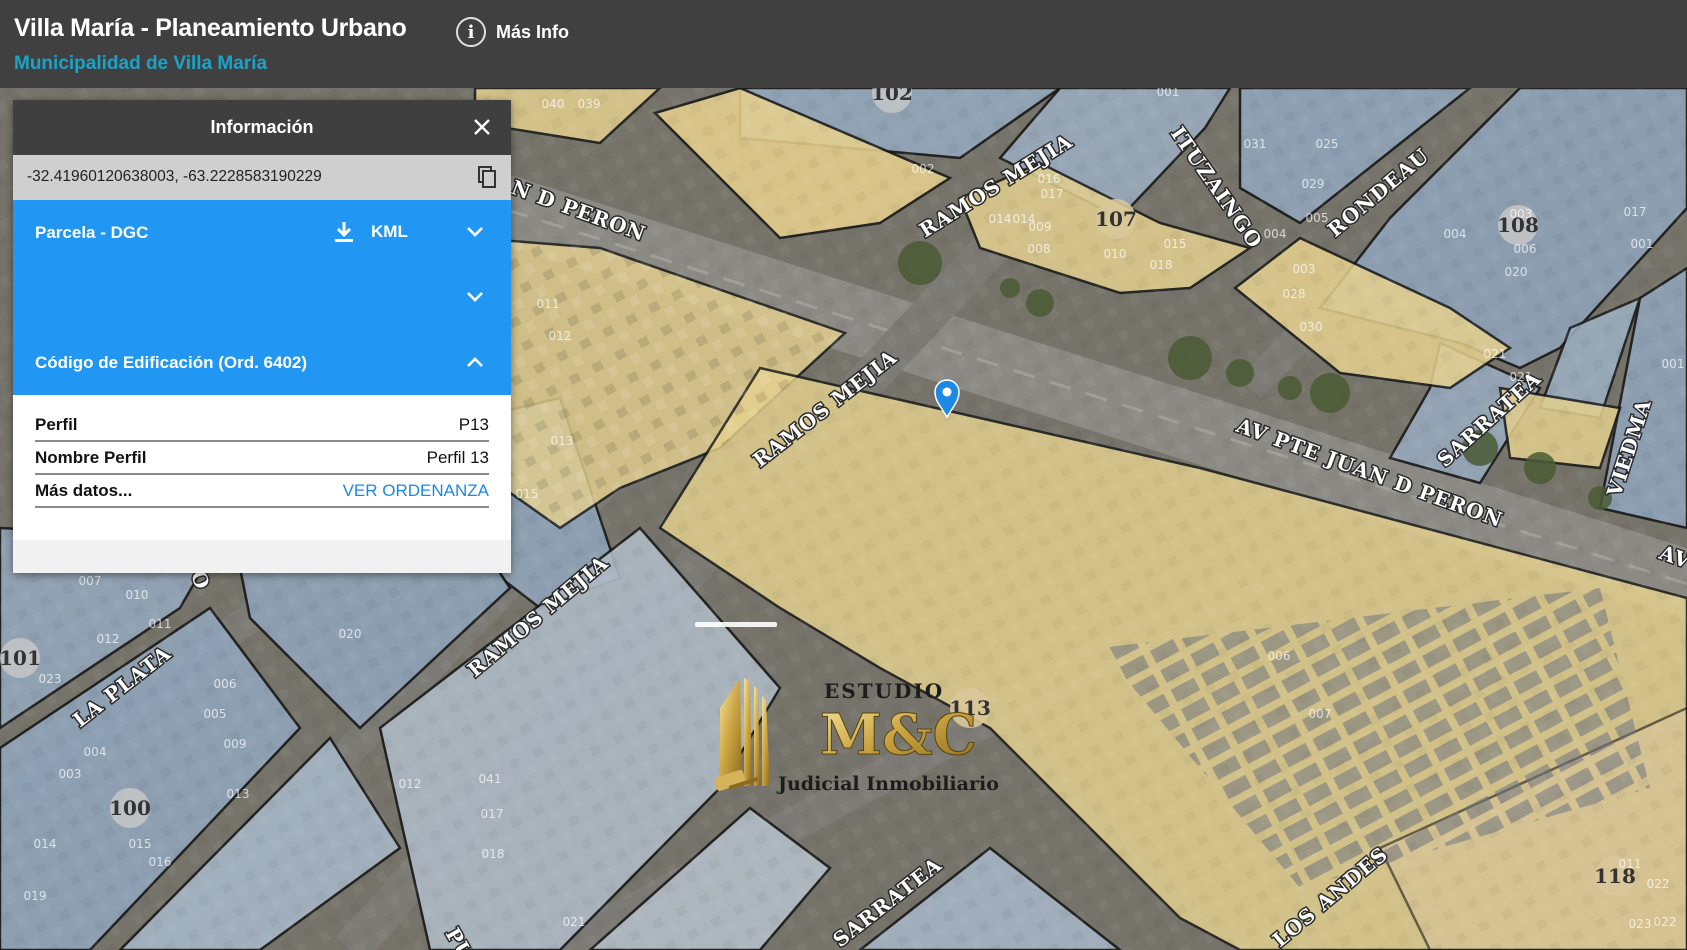 Image resolution: width=1687 pixels, height=950 pixels. Describe the element at coordinates (736, 624) in the screenshot. I see `drag-handle` at that location.